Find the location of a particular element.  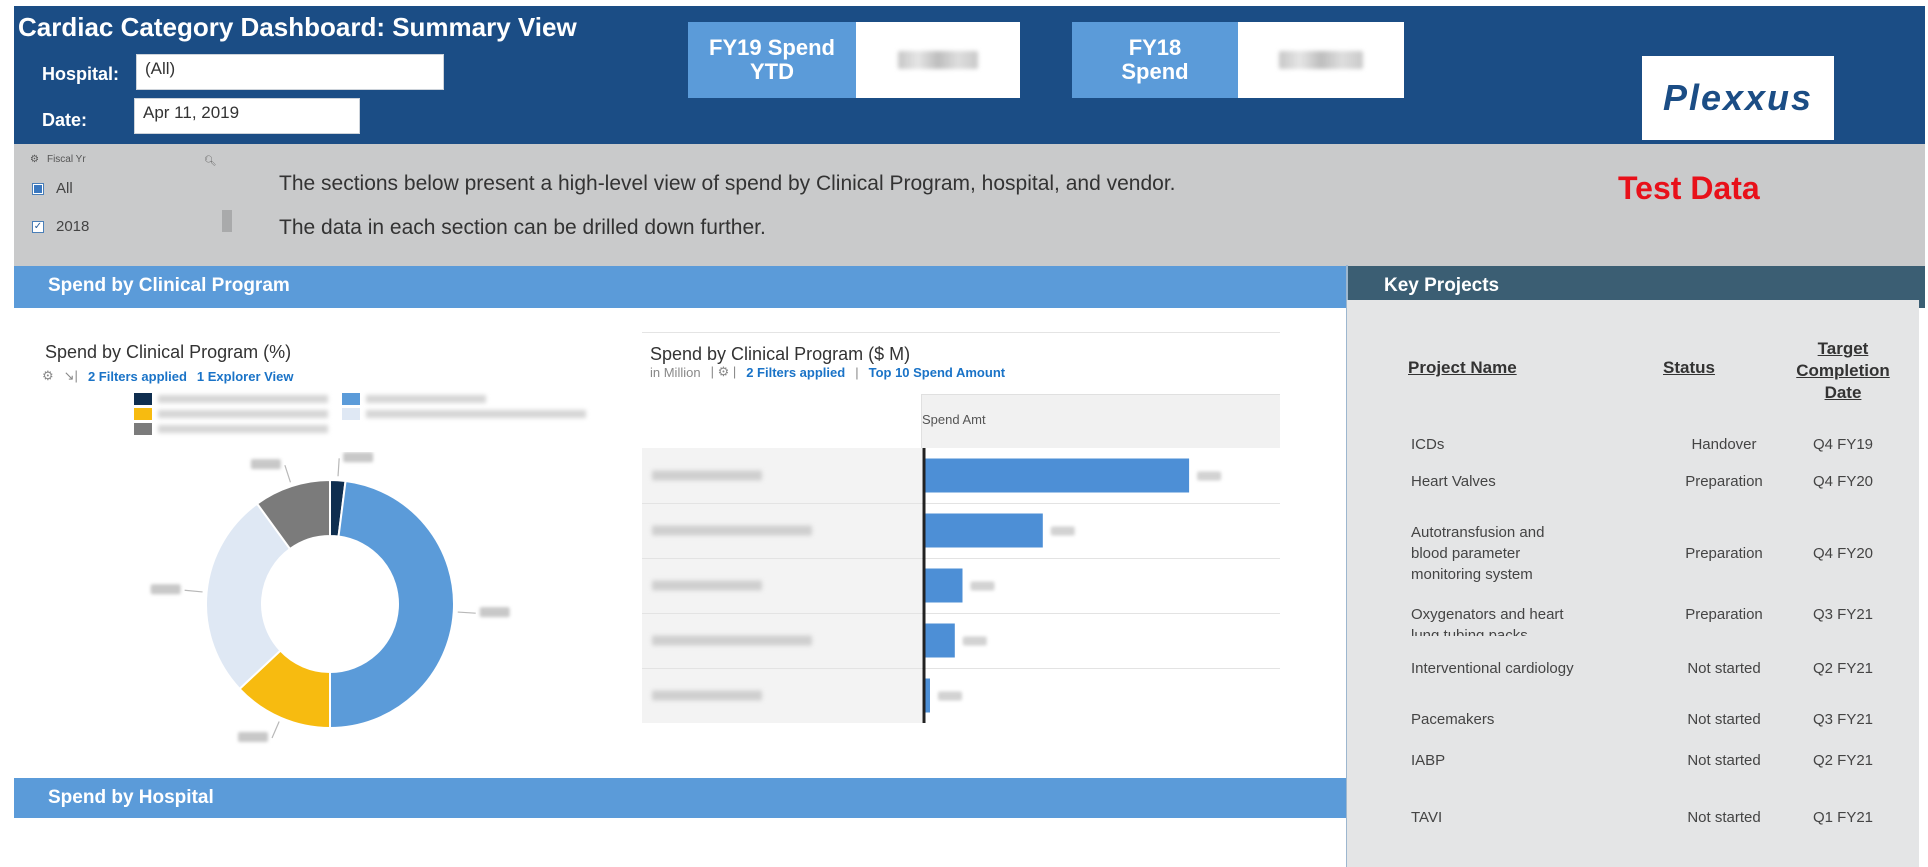

project-date: Q1 FY21 is located at coordinates (1843, 817).